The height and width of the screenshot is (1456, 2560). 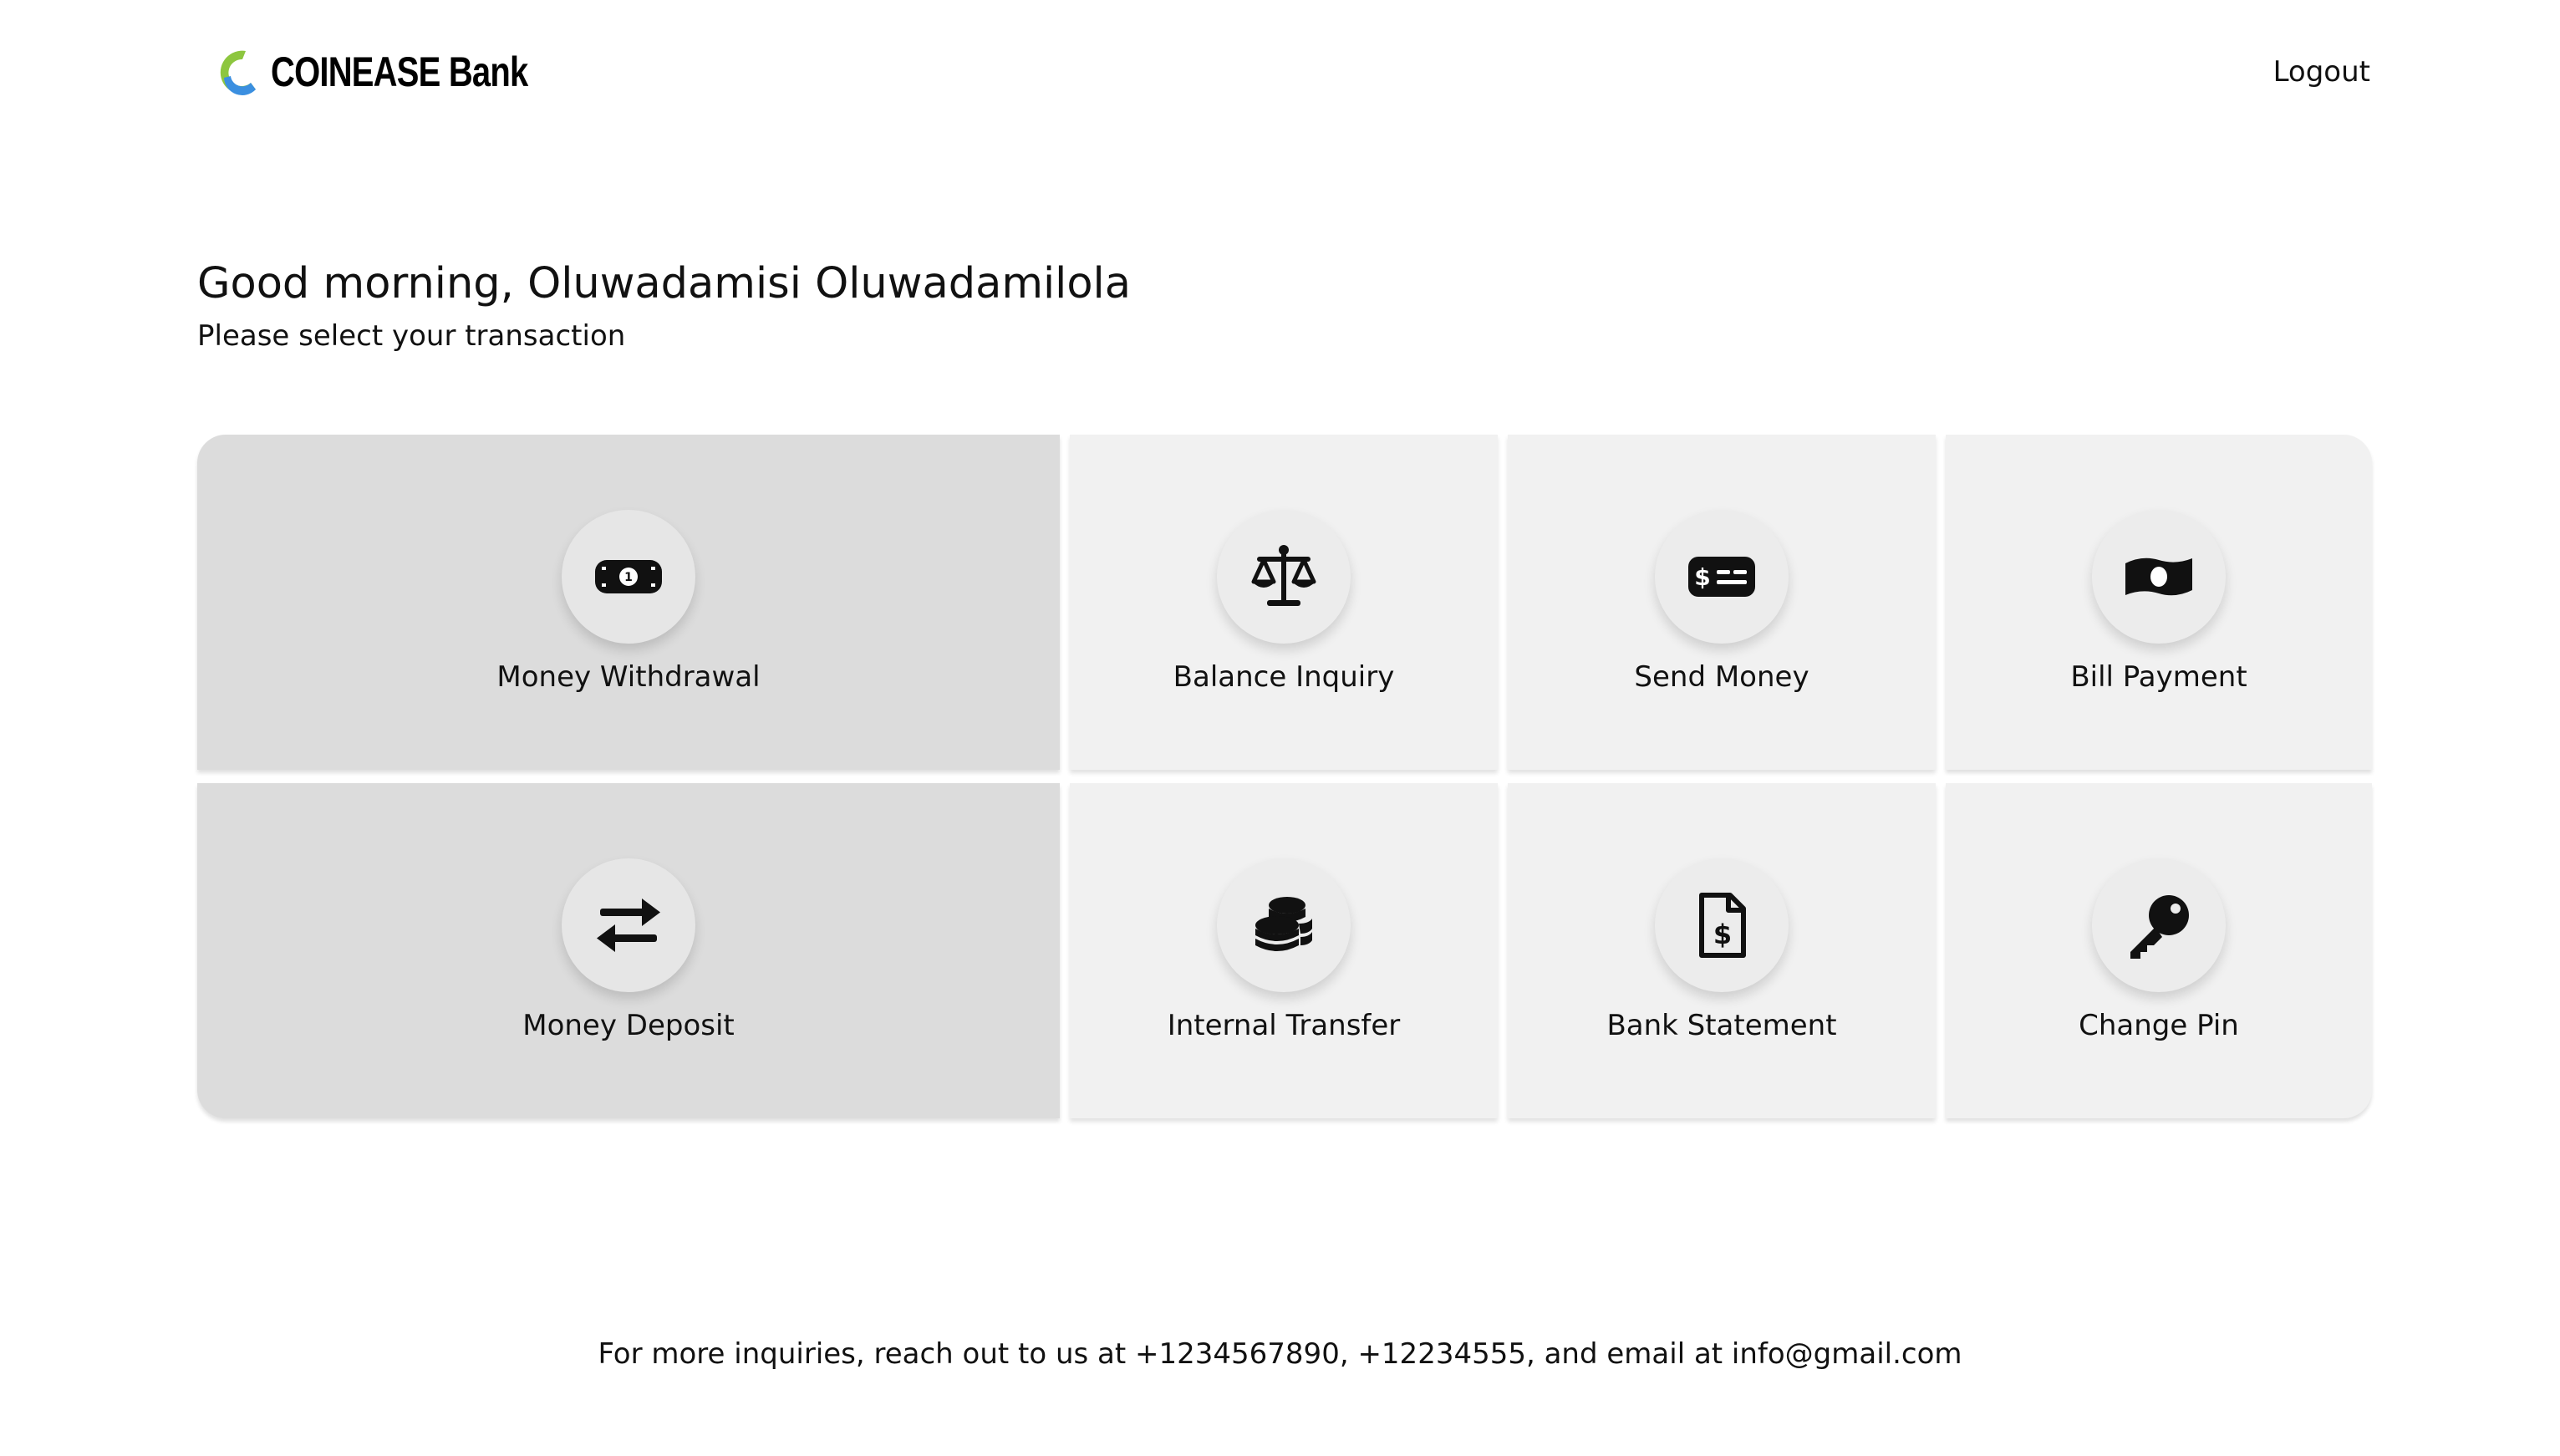 What do you see at coordinates (664, 283) in the screenshot?
I see `greeting-heading: Good morning, Oluwadamisi Oluwadamilola` at bounding box center [664, 283].